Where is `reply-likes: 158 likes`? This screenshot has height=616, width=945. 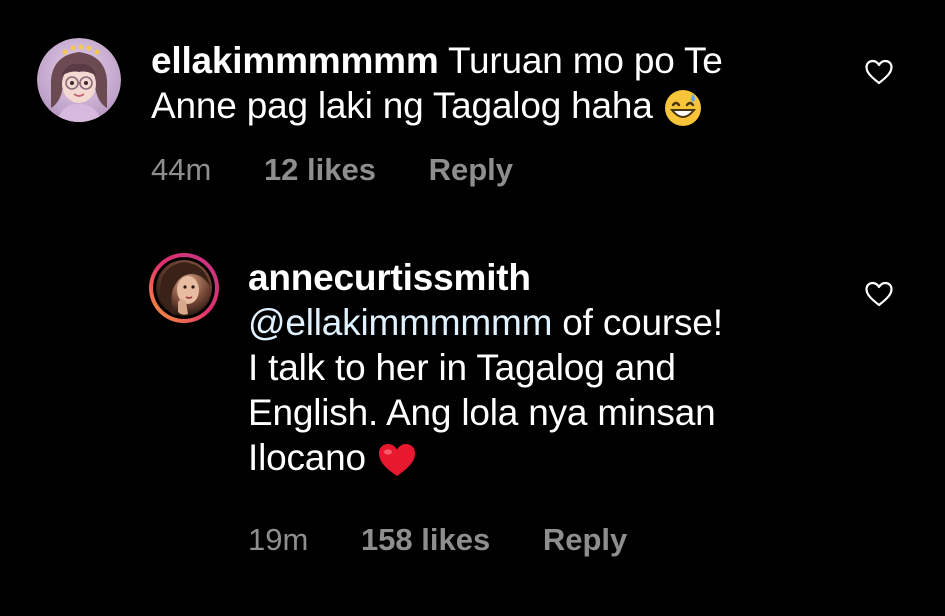 reply-likes: 158 likes is located at coordinates (425, 540).